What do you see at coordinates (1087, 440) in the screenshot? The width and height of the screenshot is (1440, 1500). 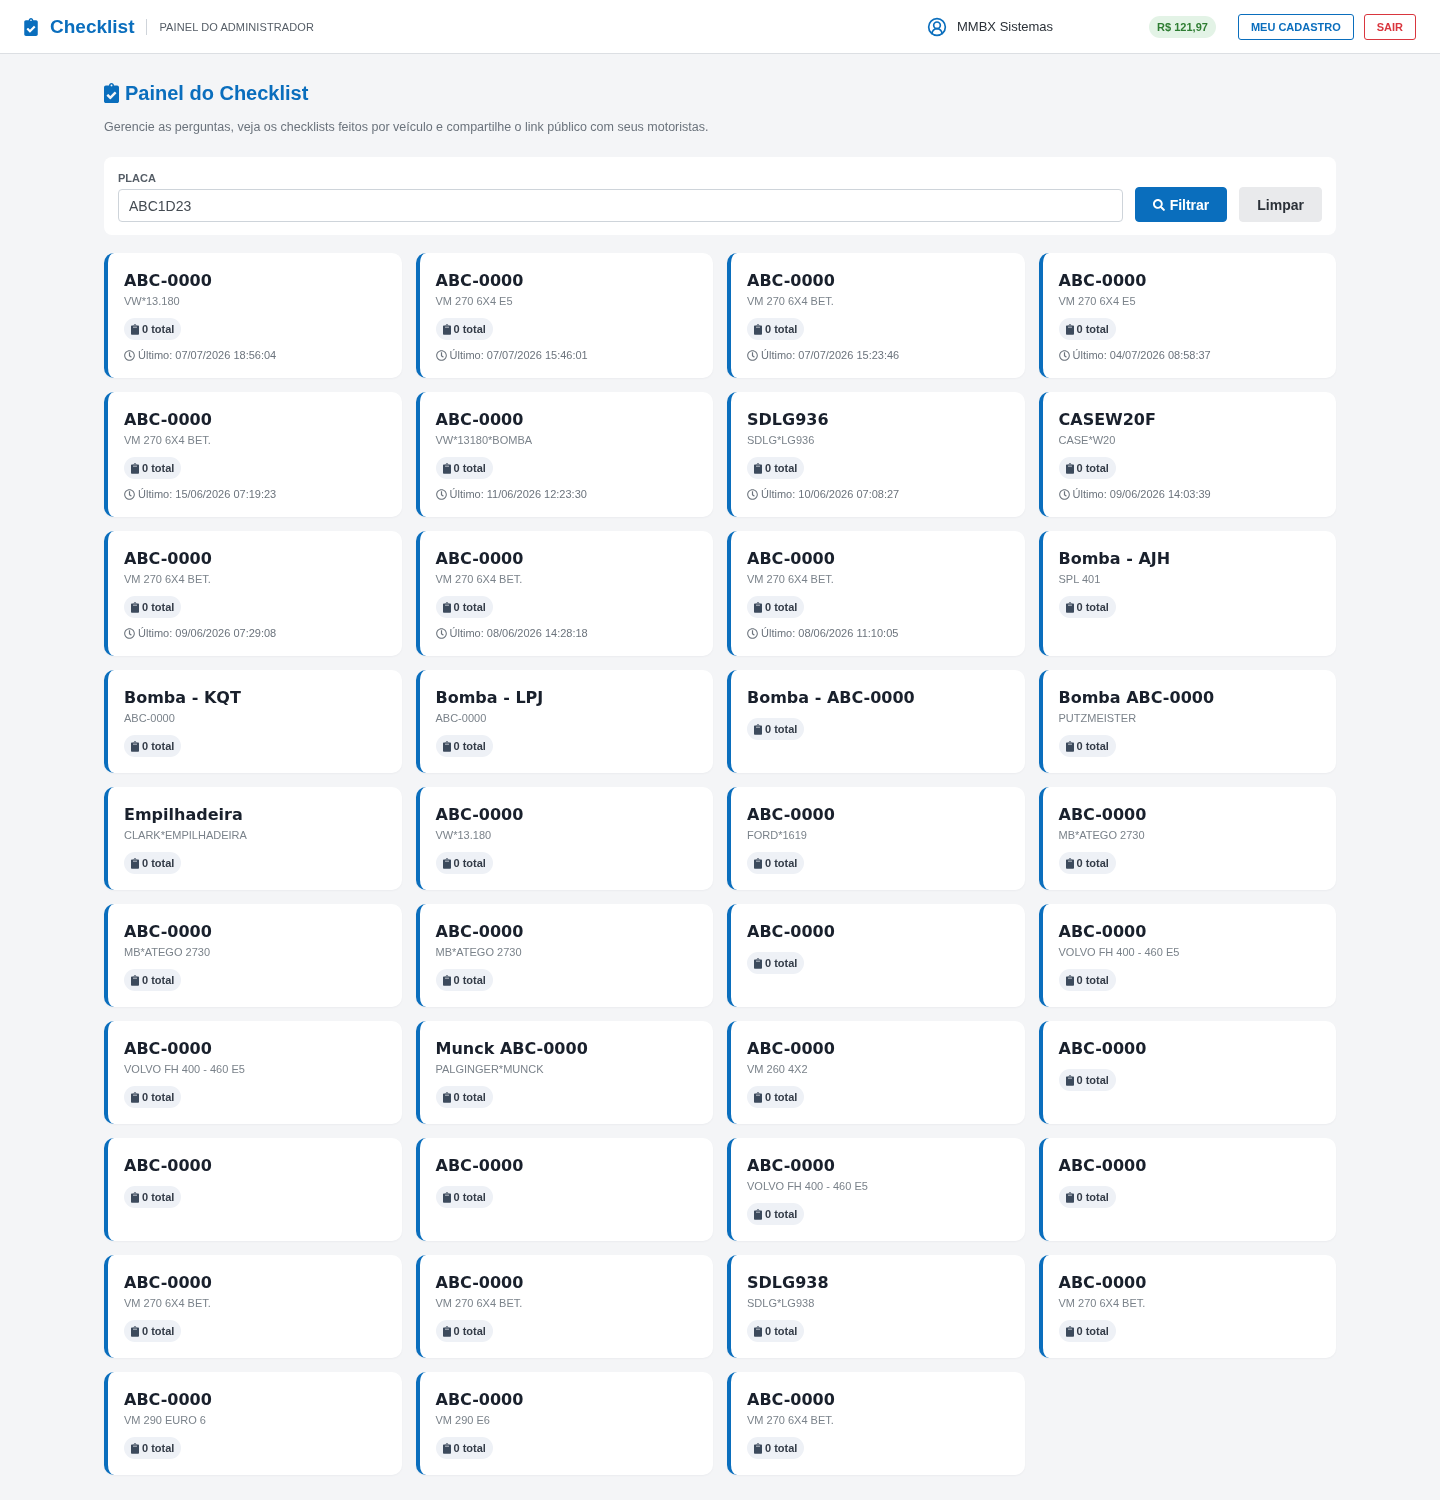 I see `vehicle-model: CASE*W20` at bounding box center [1087, 440].